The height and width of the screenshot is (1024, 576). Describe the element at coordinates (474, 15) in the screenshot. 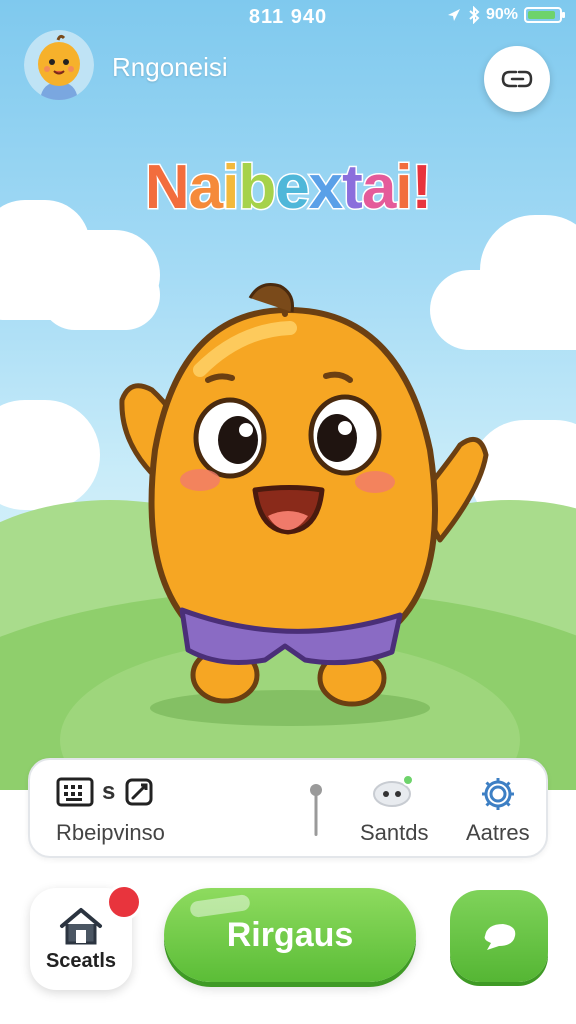

I see `bluetooth-icon` at that location.